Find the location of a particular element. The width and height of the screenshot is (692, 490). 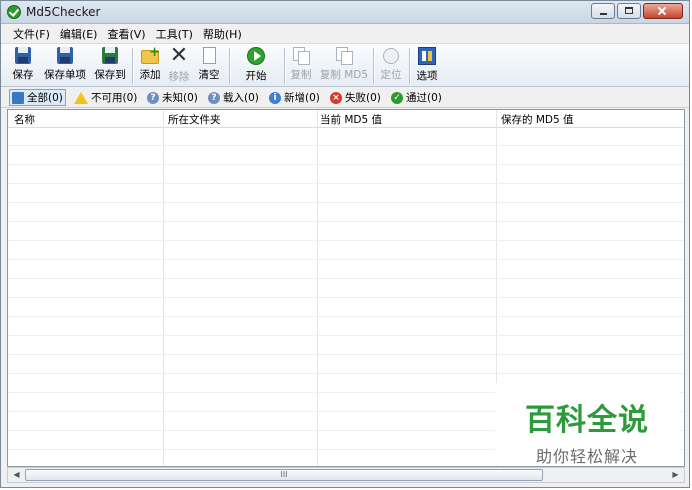

maximize-button is located at coordinates (629, 11).